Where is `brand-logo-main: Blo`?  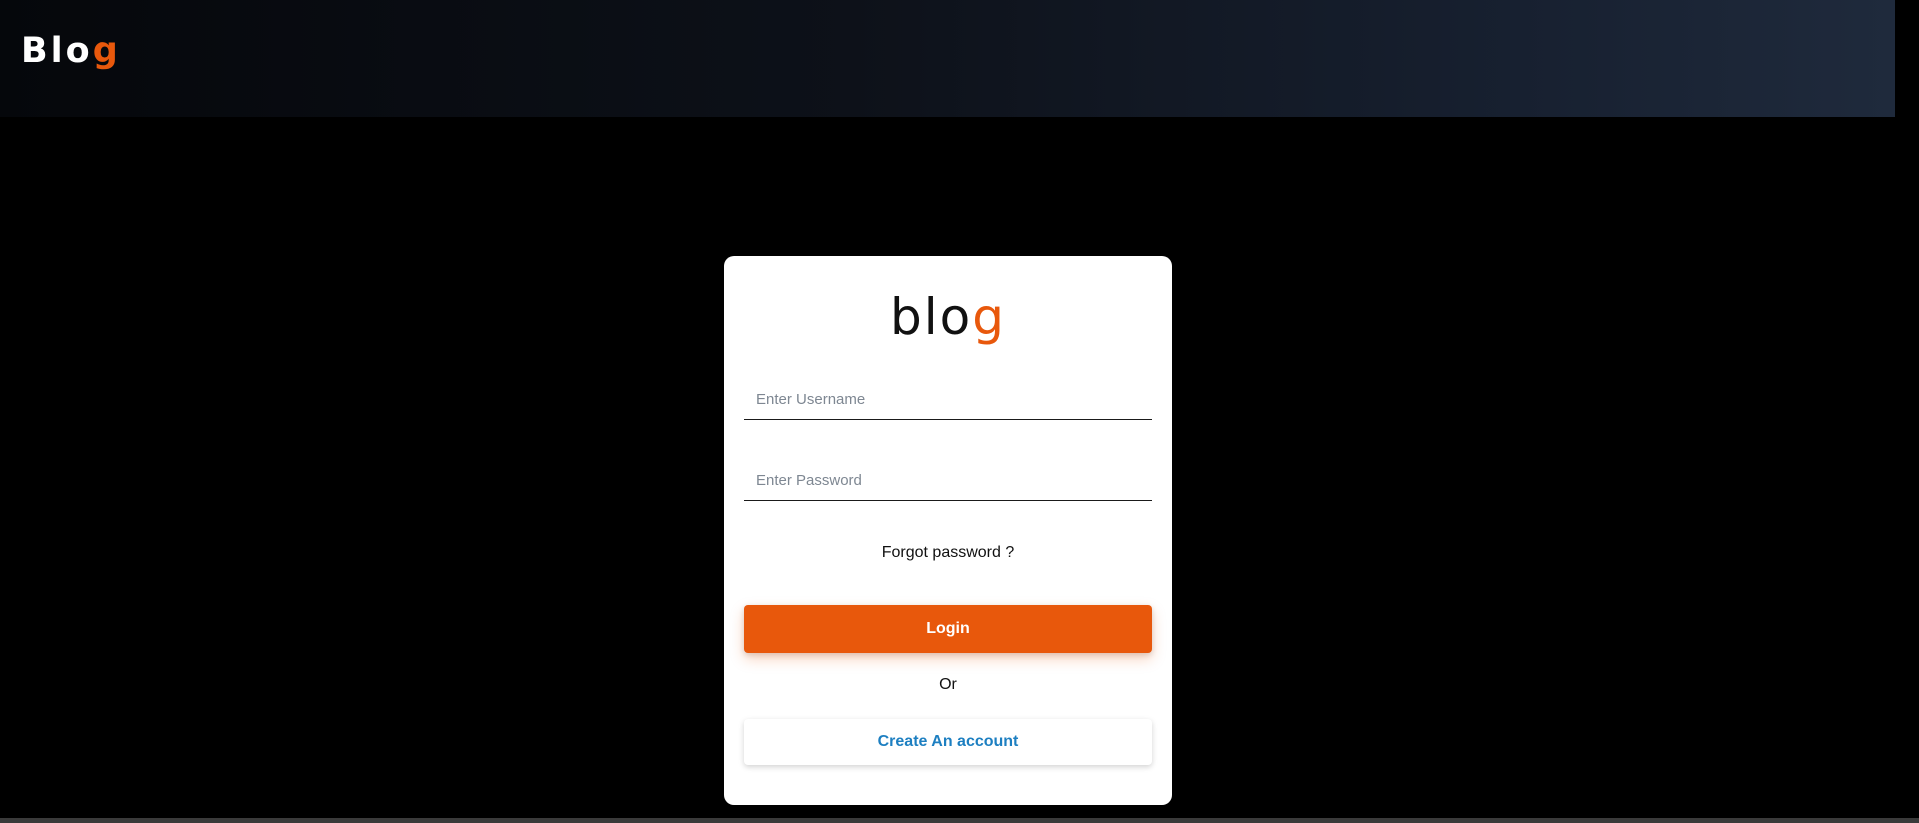 brand-logo-main: Blo is located at coordinates (57, 51).